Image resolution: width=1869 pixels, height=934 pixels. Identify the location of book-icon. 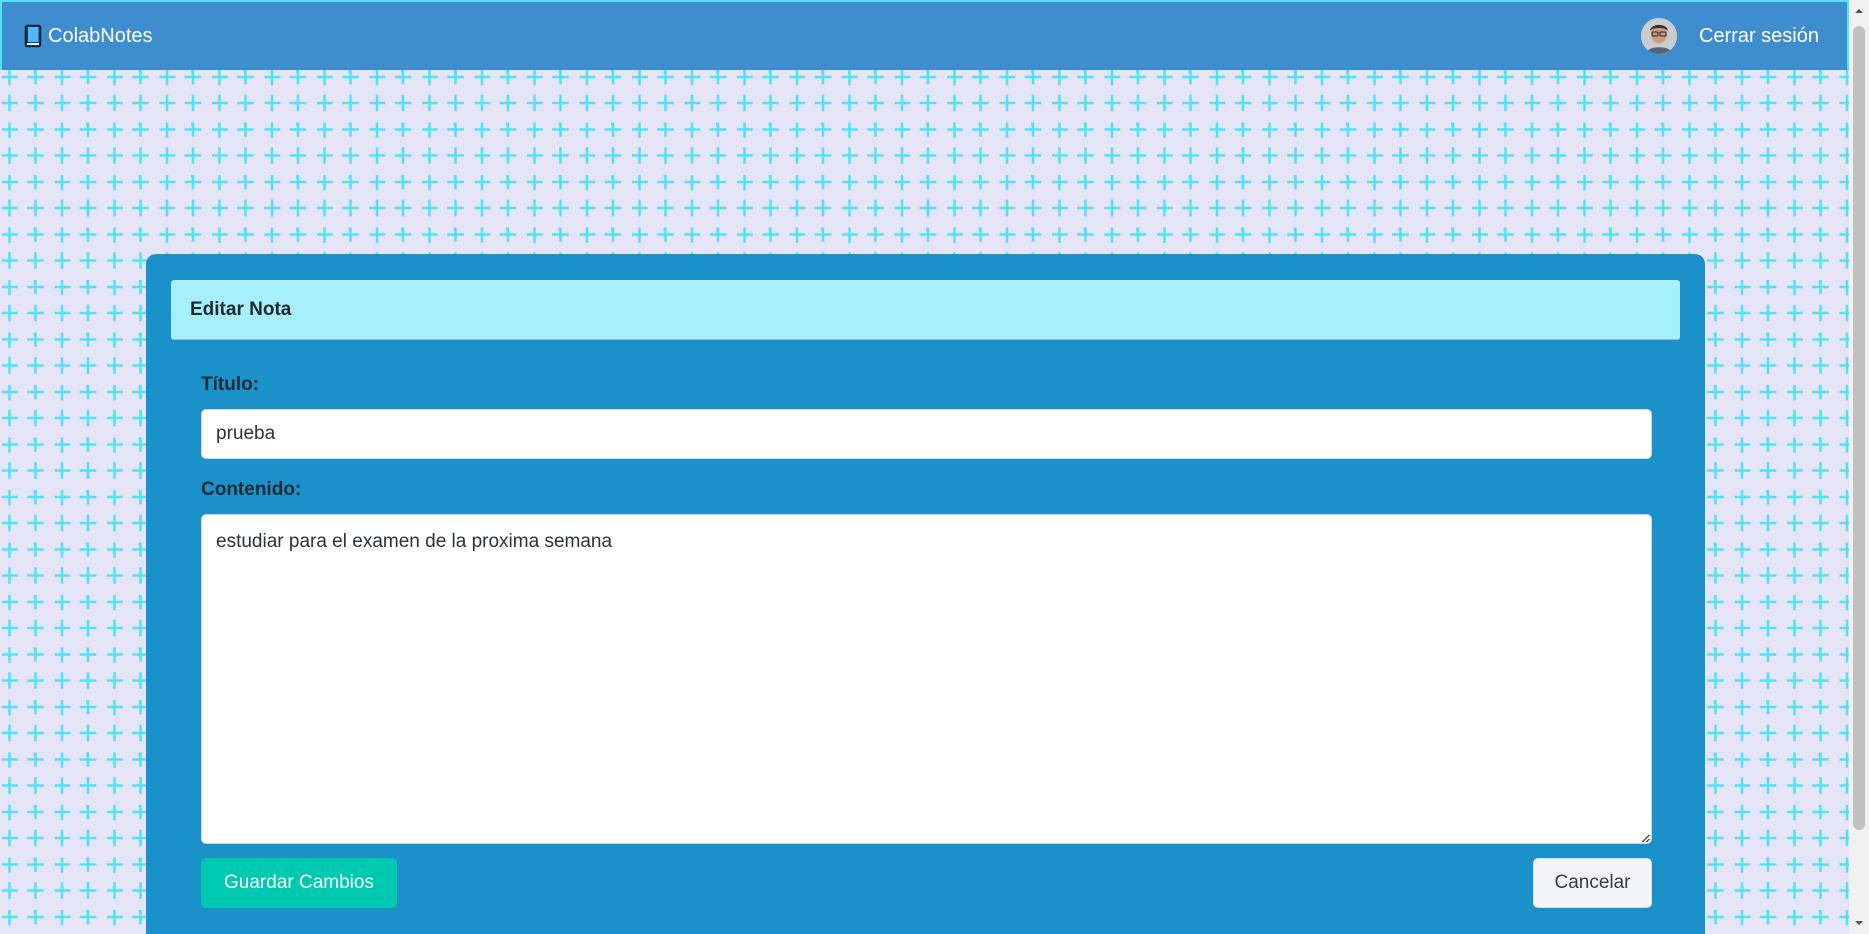
(33, 36).